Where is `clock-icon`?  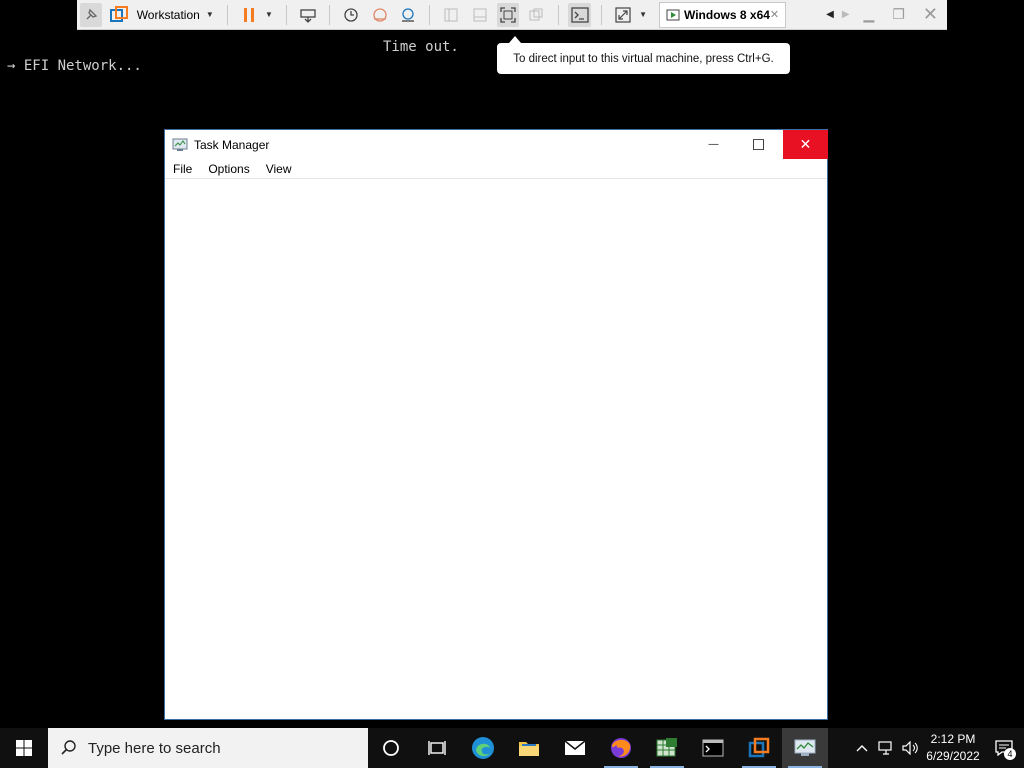
clock-icon is located at coordinates (351, 14).